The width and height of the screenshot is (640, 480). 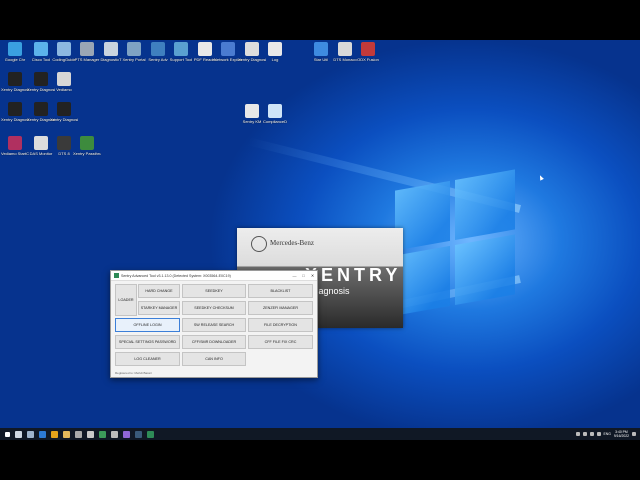 What do you see at coordinates (42, 434) in the screenshot?
I see `ie-icon` at bounding box center [42, 434].